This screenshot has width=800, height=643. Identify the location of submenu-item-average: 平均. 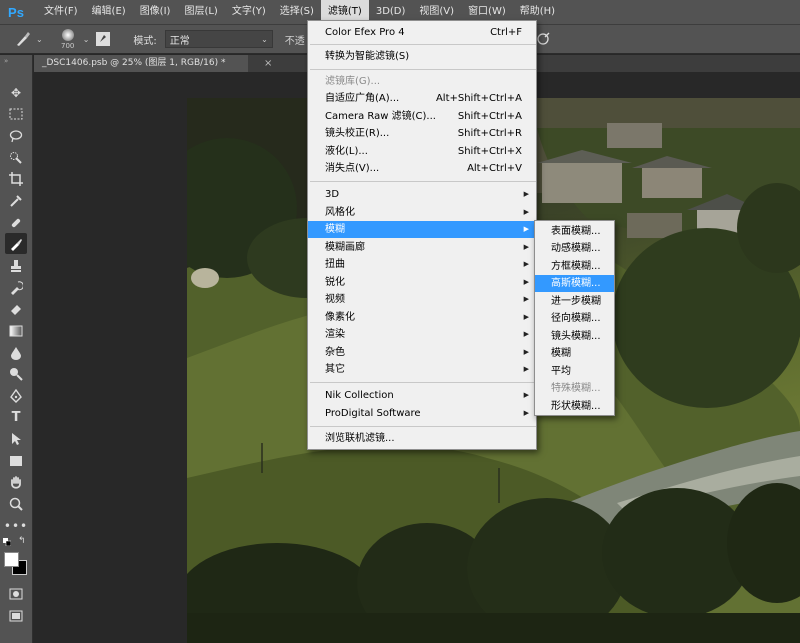
(574, 371).